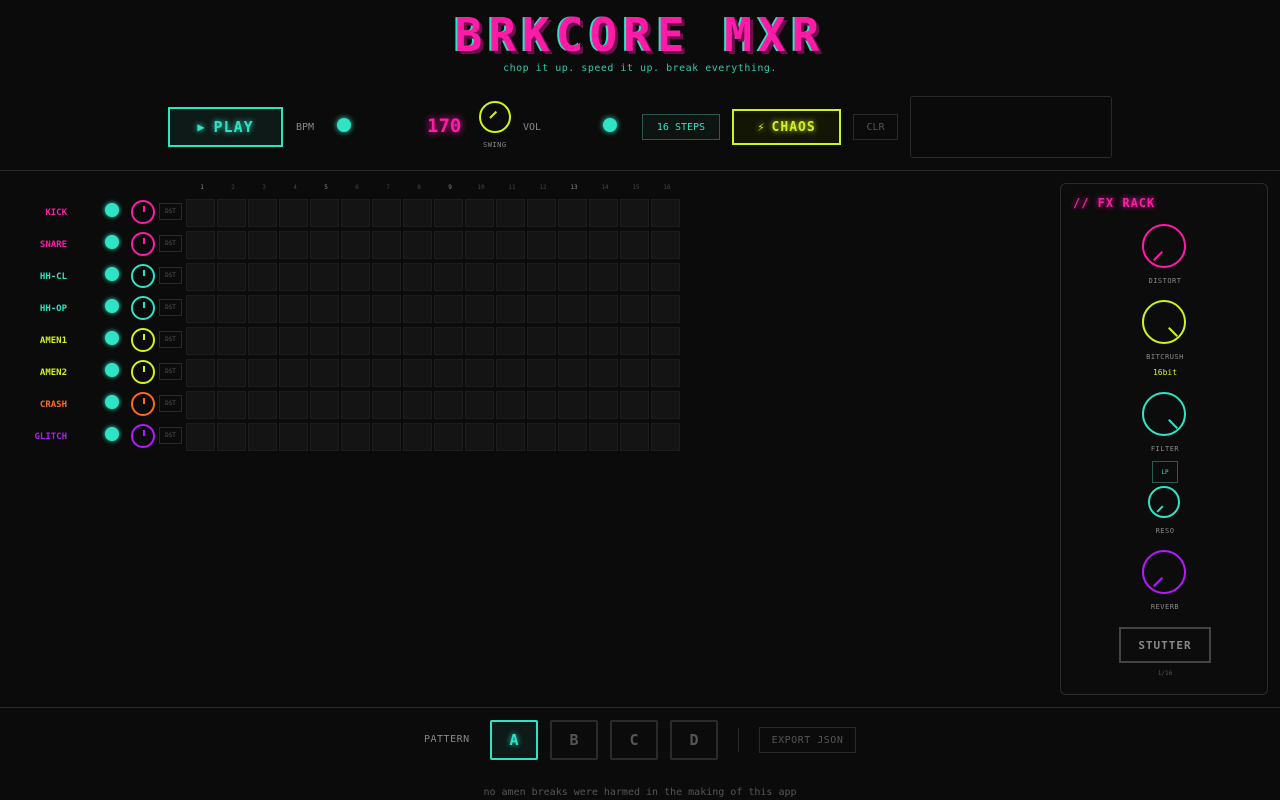 The image size is (1280, 800). I want to click on export-json-button: EXPORT JSON, so click(807, 740).